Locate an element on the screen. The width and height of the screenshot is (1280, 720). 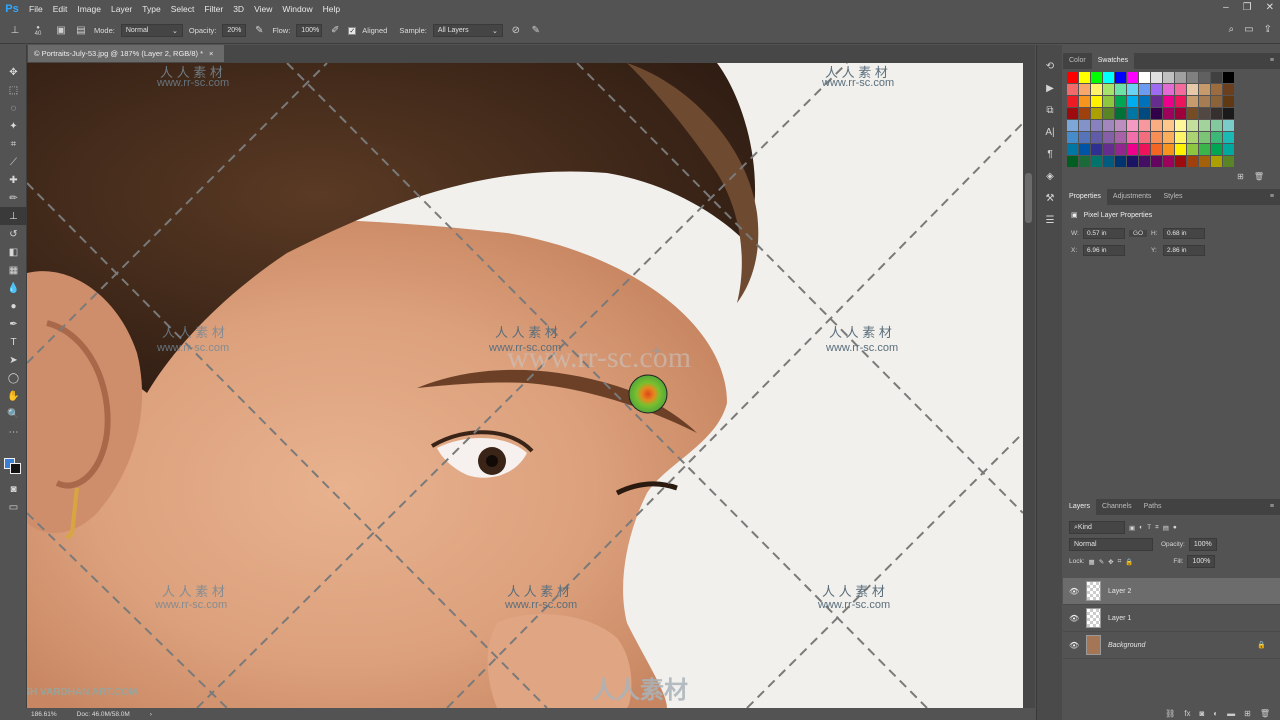
new-group-icon: ▬ is located at coordinates (1231, 713).